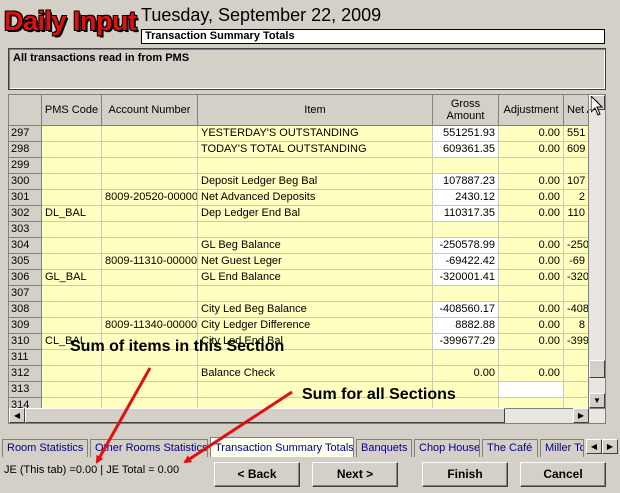  I want to click on pms-code-cell: GL_BAL, so click(72, 278).